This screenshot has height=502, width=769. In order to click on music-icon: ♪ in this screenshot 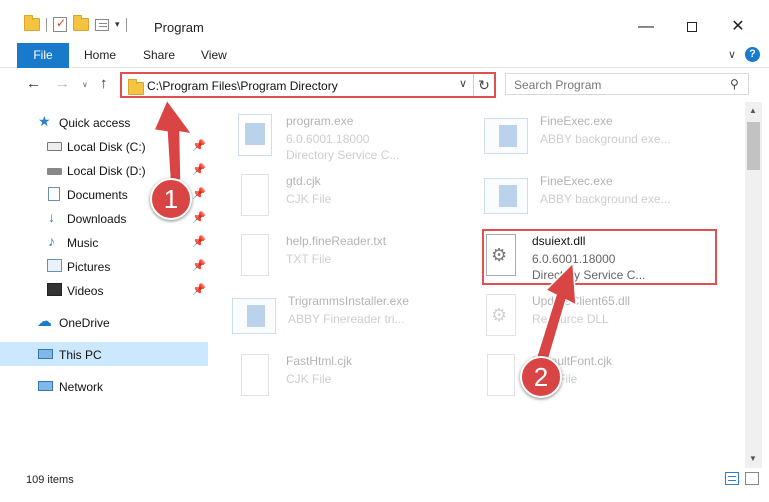, I will do `click(51, 241)`.